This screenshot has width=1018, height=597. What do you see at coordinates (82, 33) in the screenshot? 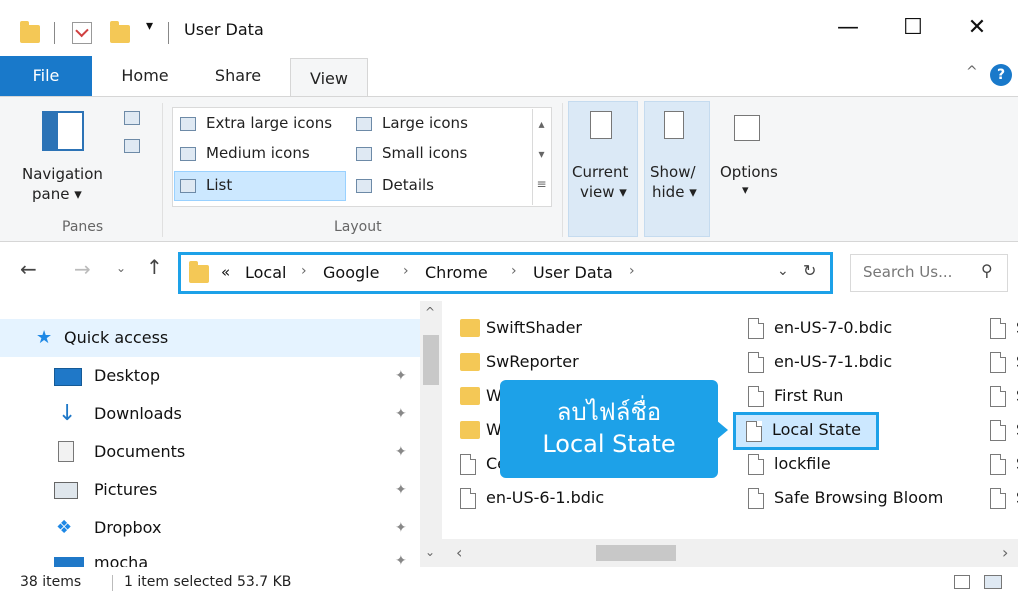
I see `properties-icon` at bounding box center [82, 33].